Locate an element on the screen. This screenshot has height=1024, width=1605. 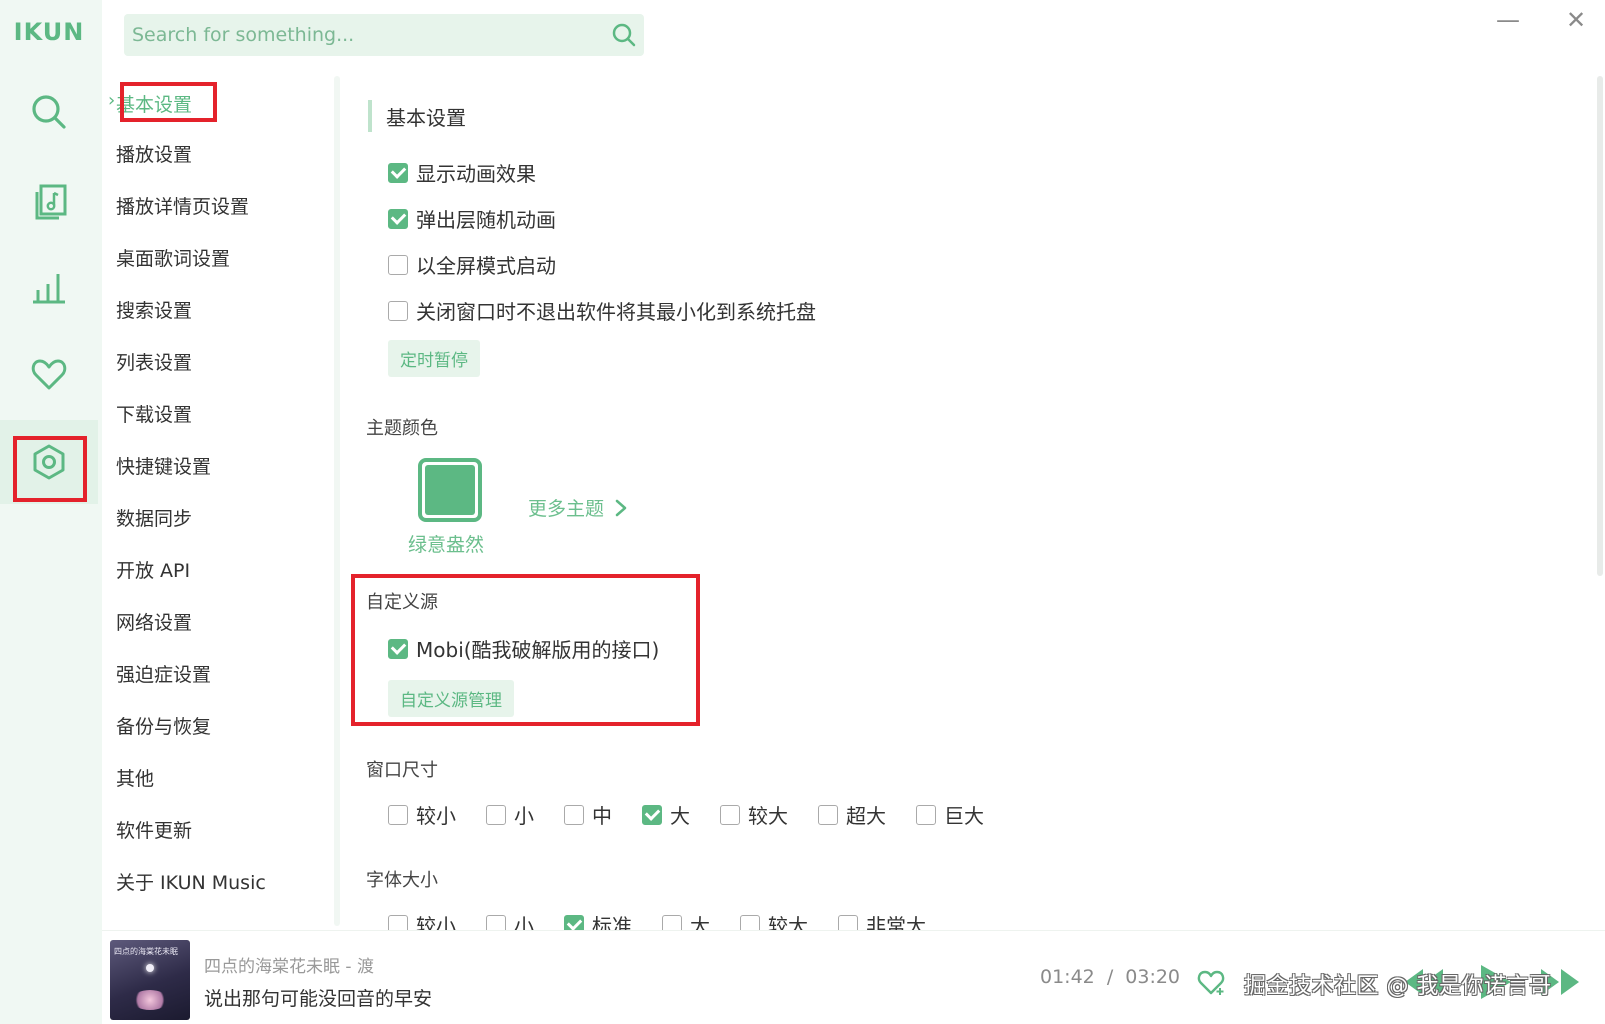
nav-item-play: 播放设置 is located at coordinates (154, 153).